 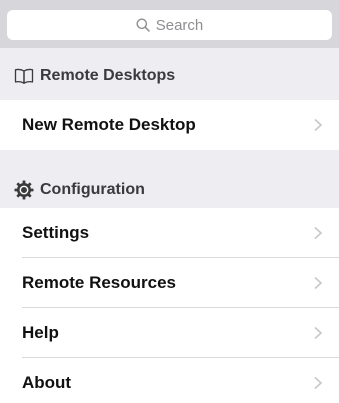 I want to click on list-item-label: Remote Resources, so click(x=99, y=282).